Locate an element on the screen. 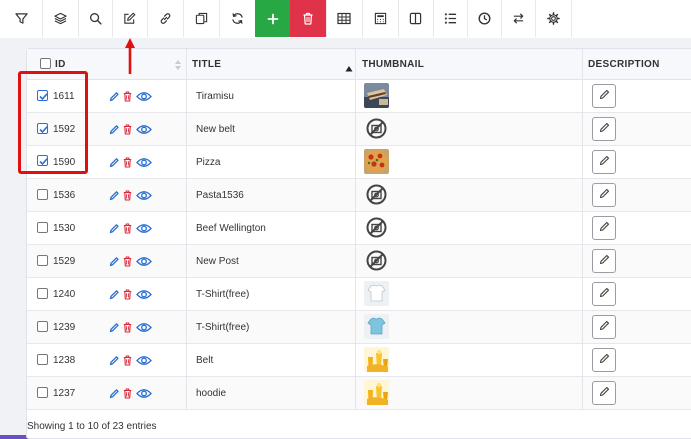 This screenshot has height=439, width=691. column-header-description: DESCRIPTION is located at coordinates (624, 64).